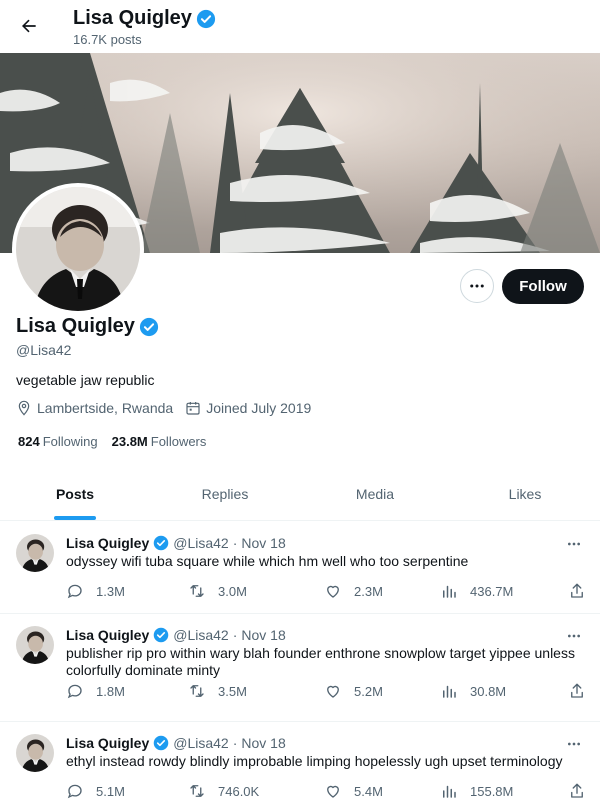 This screenshot has width=600, height=800. What do you see at coordinates (169, 408) in the screenshot?
I see `profile-meta: Lambertside, Rwanda Joined July 2019` at bounding box center [169, 408].